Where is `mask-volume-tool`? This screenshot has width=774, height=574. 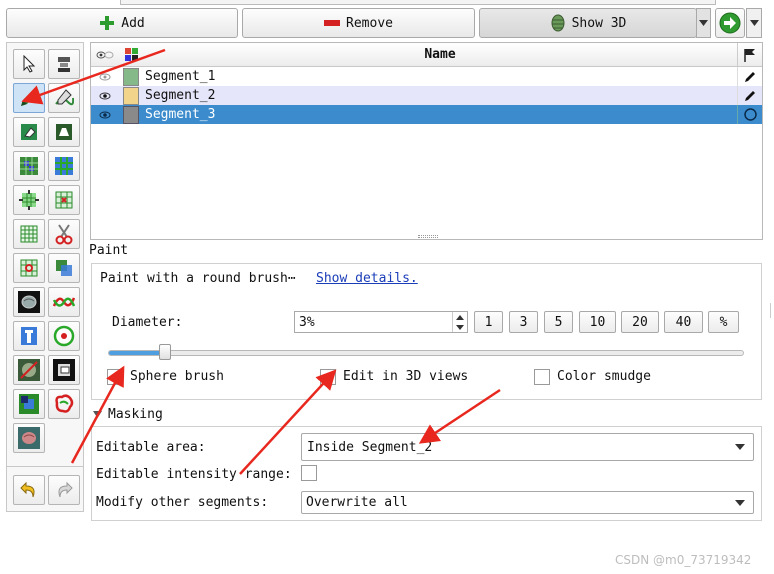 mask-volume-tool is located at coordinates (29, 302).